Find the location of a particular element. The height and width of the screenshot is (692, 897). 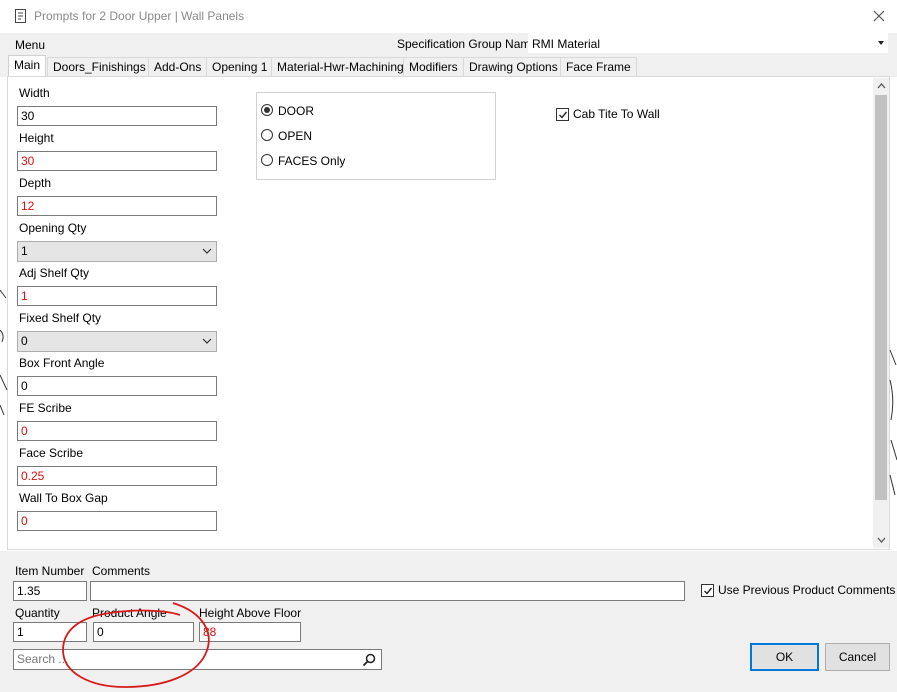

radio-open is located at coordinates (267, 135).